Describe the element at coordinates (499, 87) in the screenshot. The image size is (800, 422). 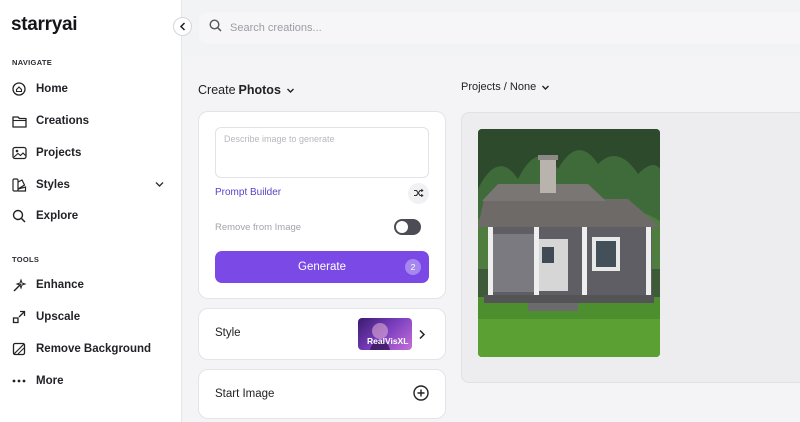
I see `projects-label: Projects / None` at that location.